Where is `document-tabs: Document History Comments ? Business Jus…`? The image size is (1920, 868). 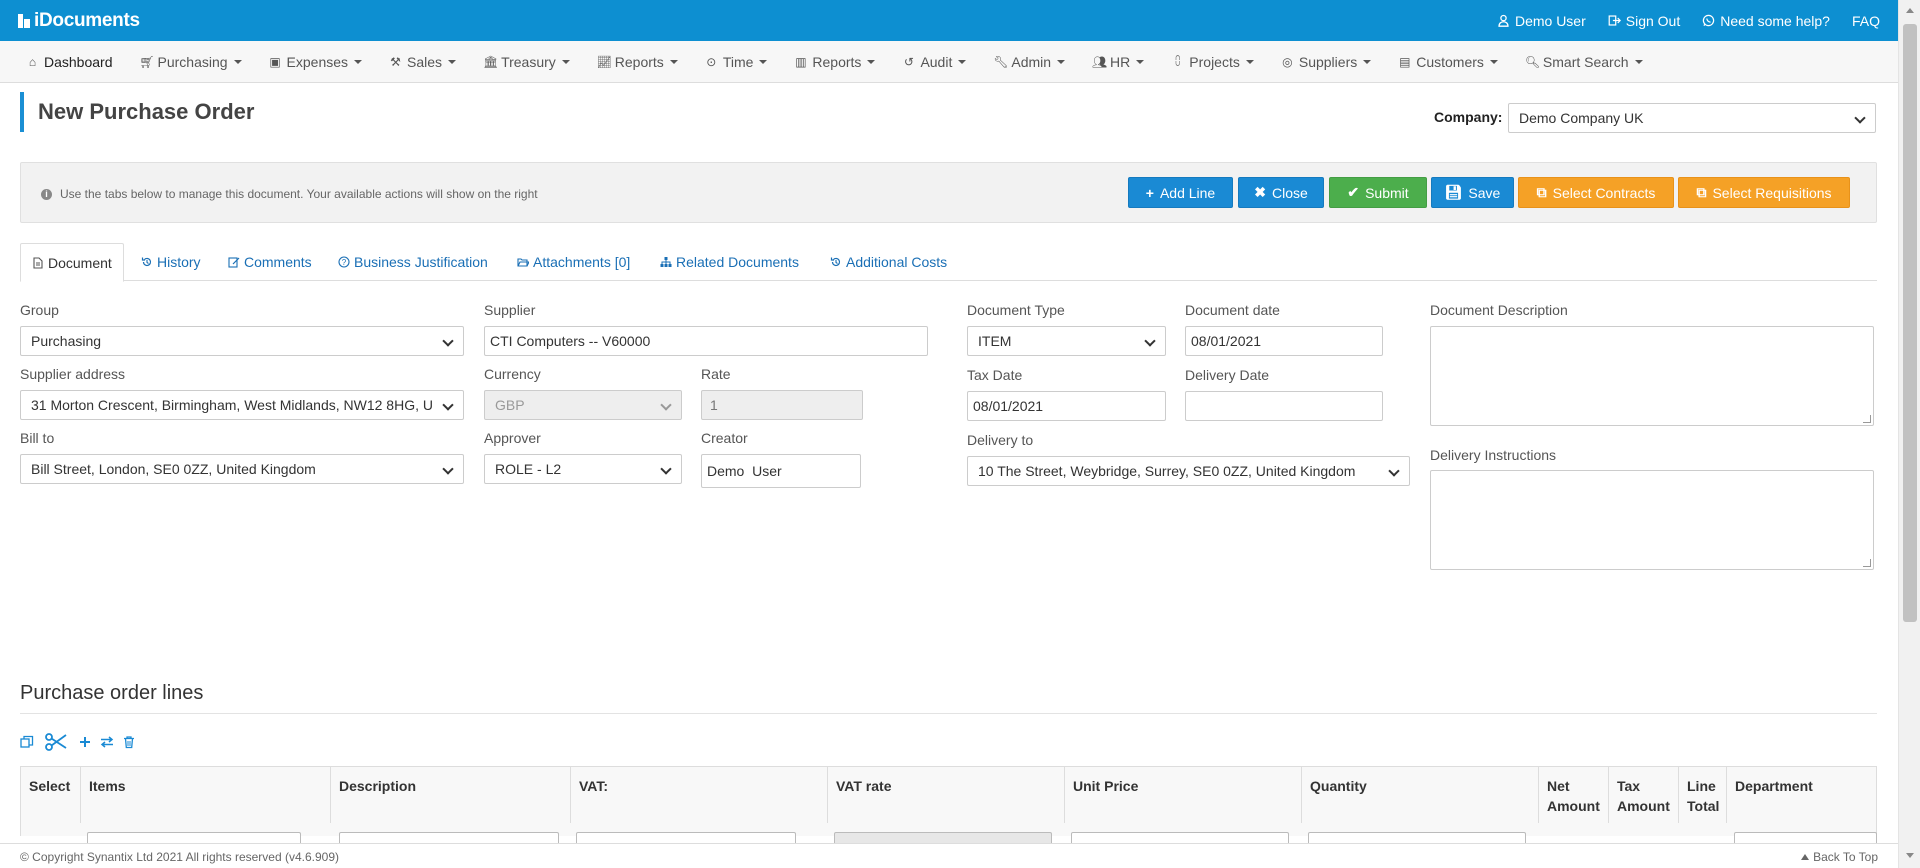
document-tabs: Document History Comments ? Business Jus… is located at coordinates (948, 262).